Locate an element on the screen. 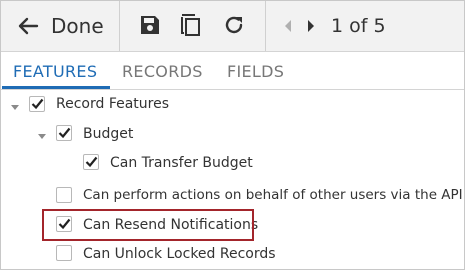  next-icon is located at coordinates (311, 26).